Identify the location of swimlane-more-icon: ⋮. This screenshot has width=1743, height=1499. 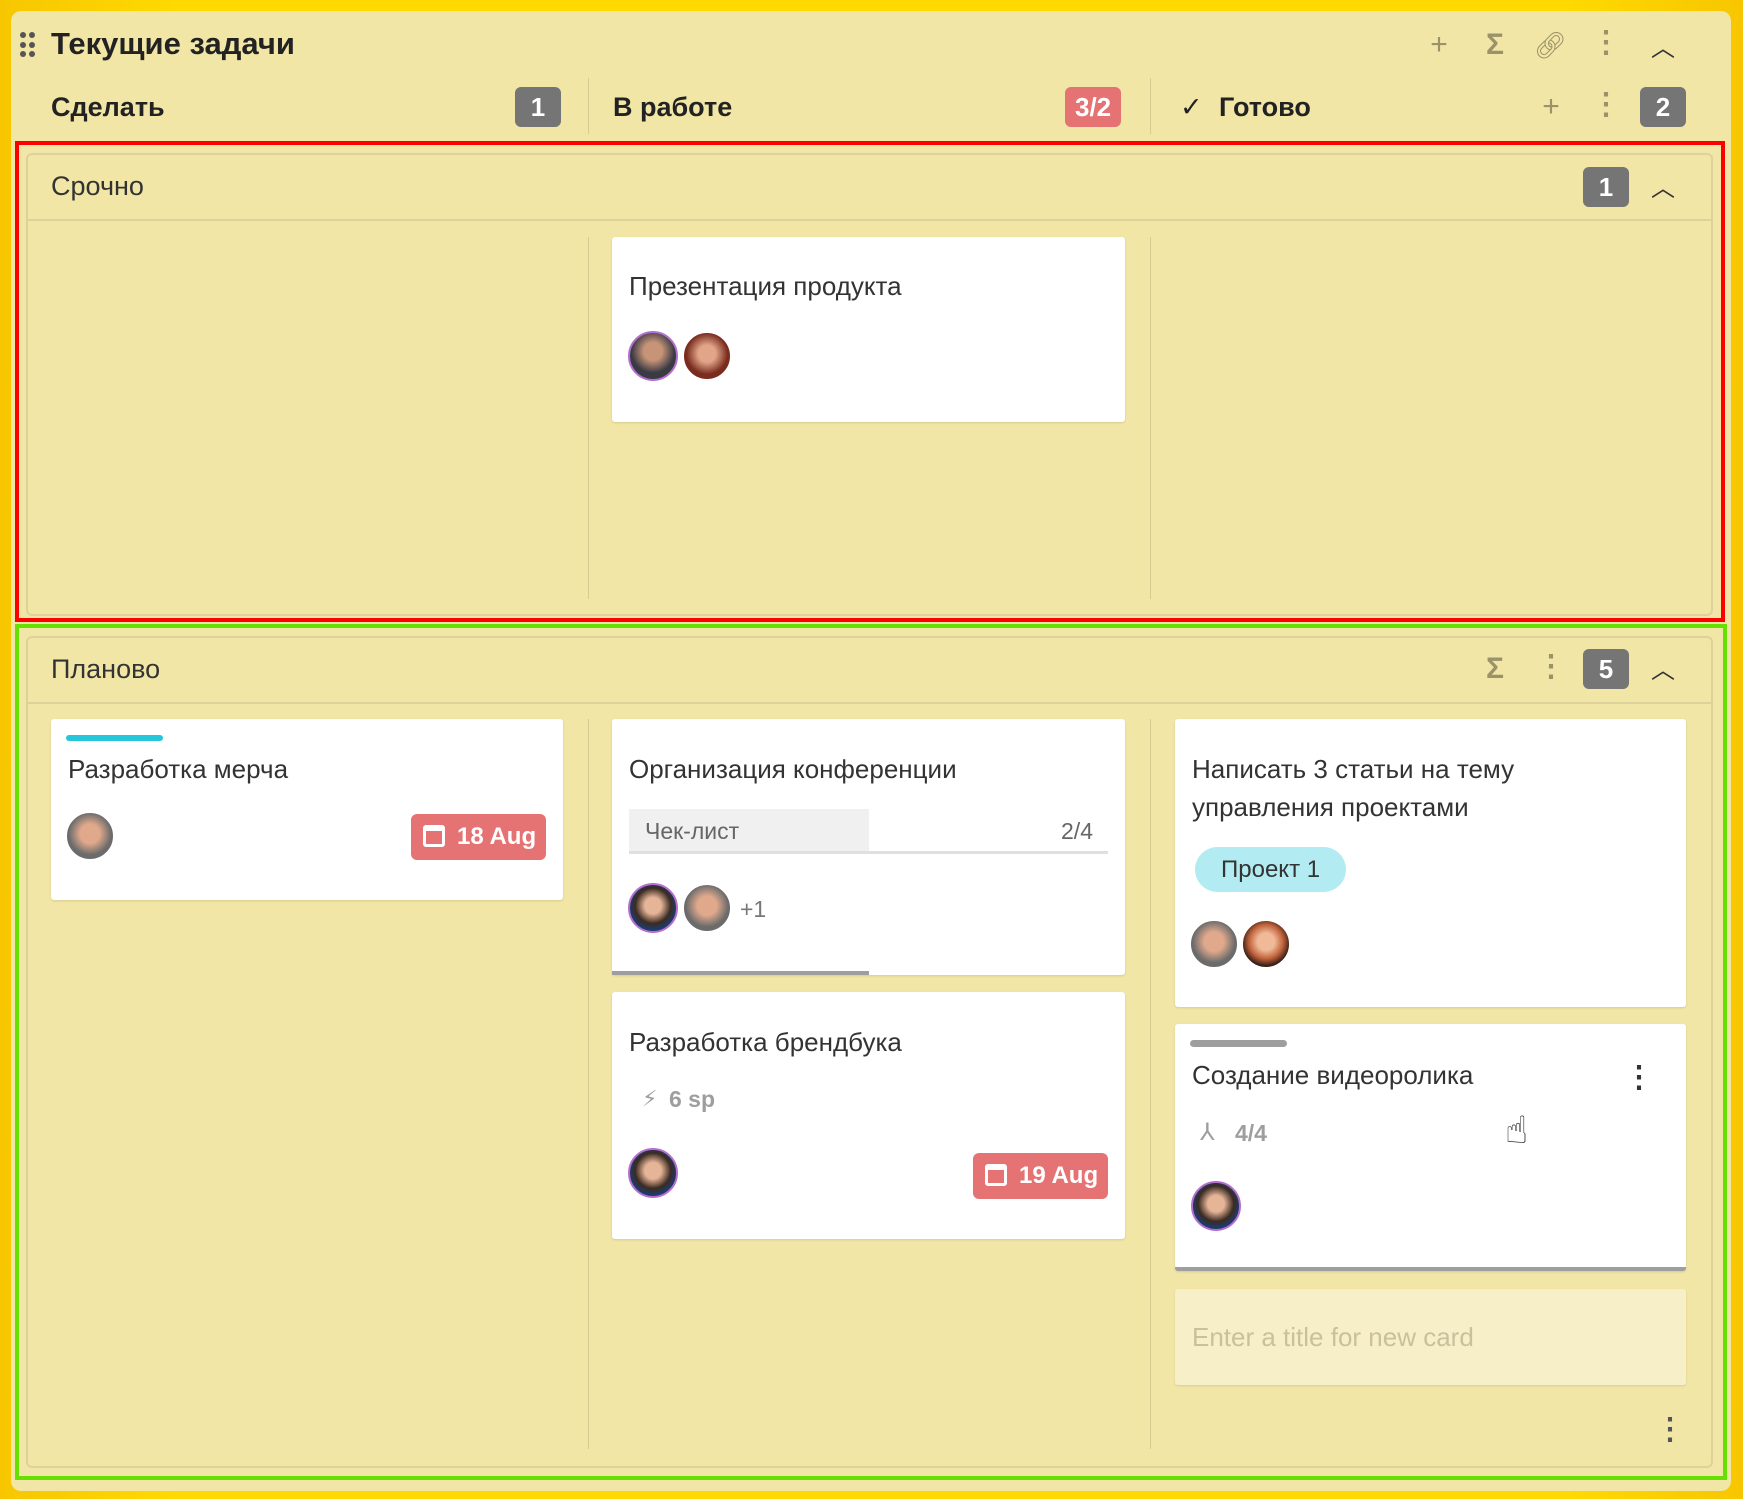
(1551, 667).